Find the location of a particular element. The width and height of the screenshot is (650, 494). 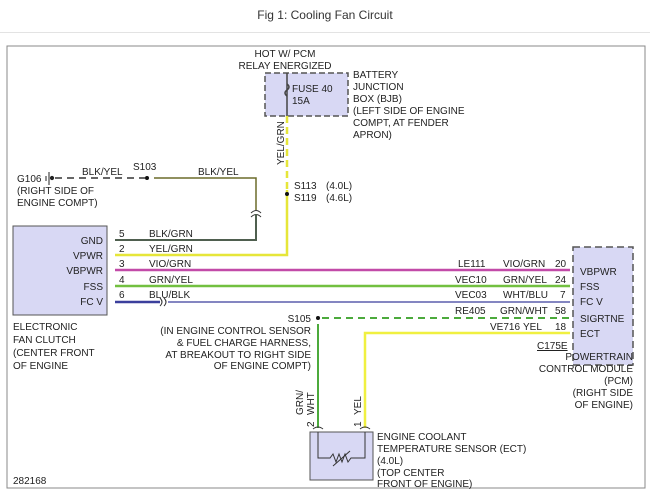

bjb-label: COMPT, AT FENDER is located at coordinates (401, 123).